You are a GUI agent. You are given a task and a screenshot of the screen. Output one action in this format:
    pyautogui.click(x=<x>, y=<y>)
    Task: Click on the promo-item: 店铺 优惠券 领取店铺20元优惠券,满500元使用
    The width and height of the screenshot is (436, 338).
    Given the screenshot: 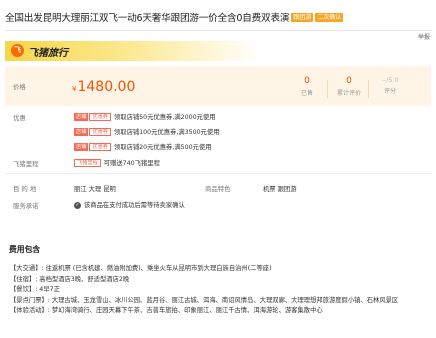 What is the action you would take?
    pyautogui.click(x=143, y=146)
    